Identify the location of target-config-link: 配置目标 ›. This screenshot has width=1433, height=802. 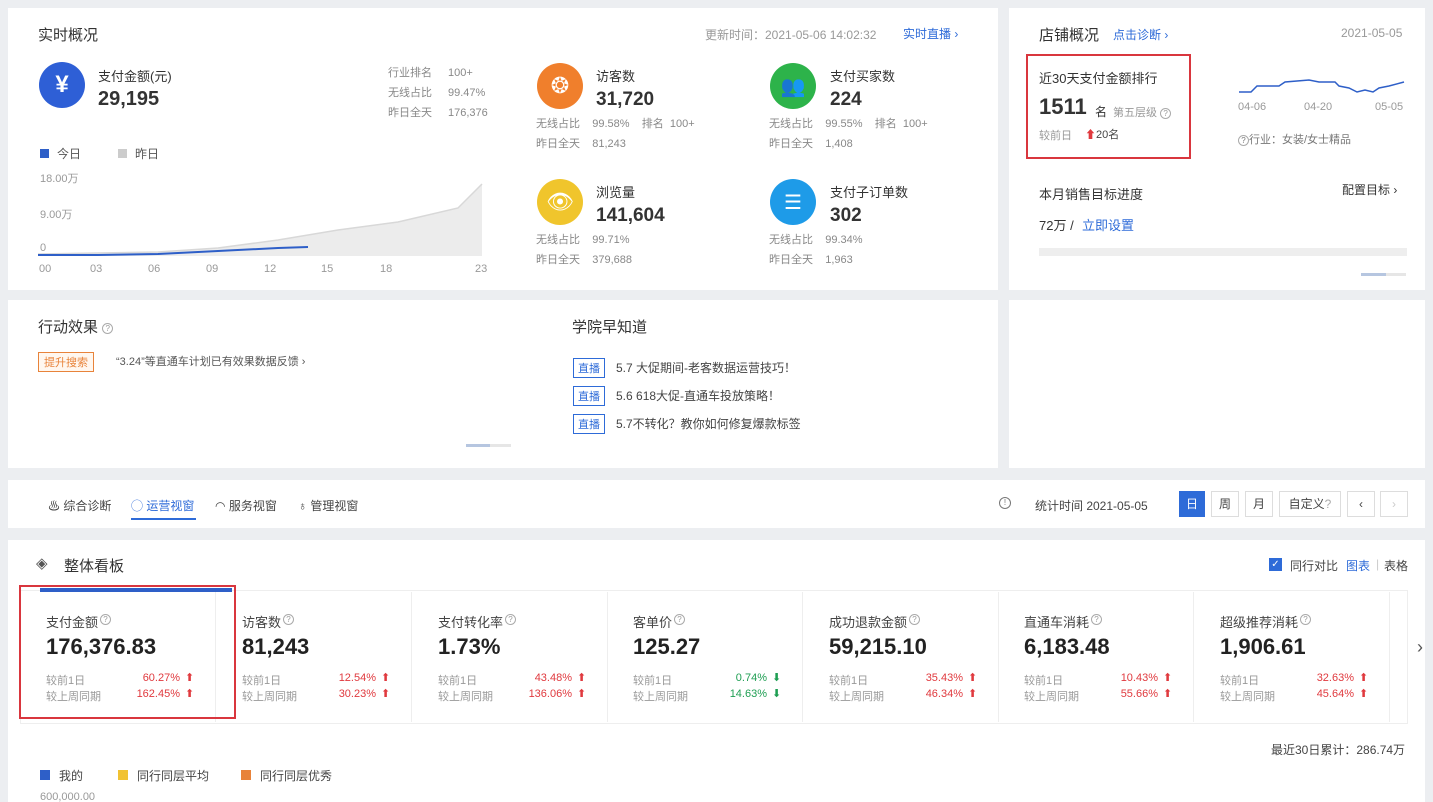
(1369, 189).